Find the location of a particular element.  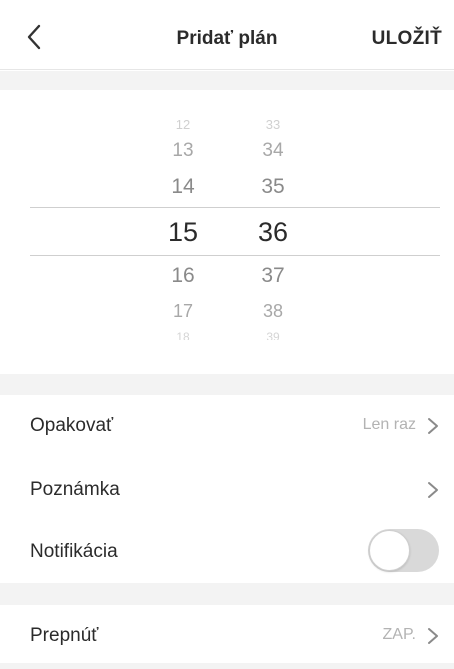

notification-toggle is located at coordinates (403, 550).